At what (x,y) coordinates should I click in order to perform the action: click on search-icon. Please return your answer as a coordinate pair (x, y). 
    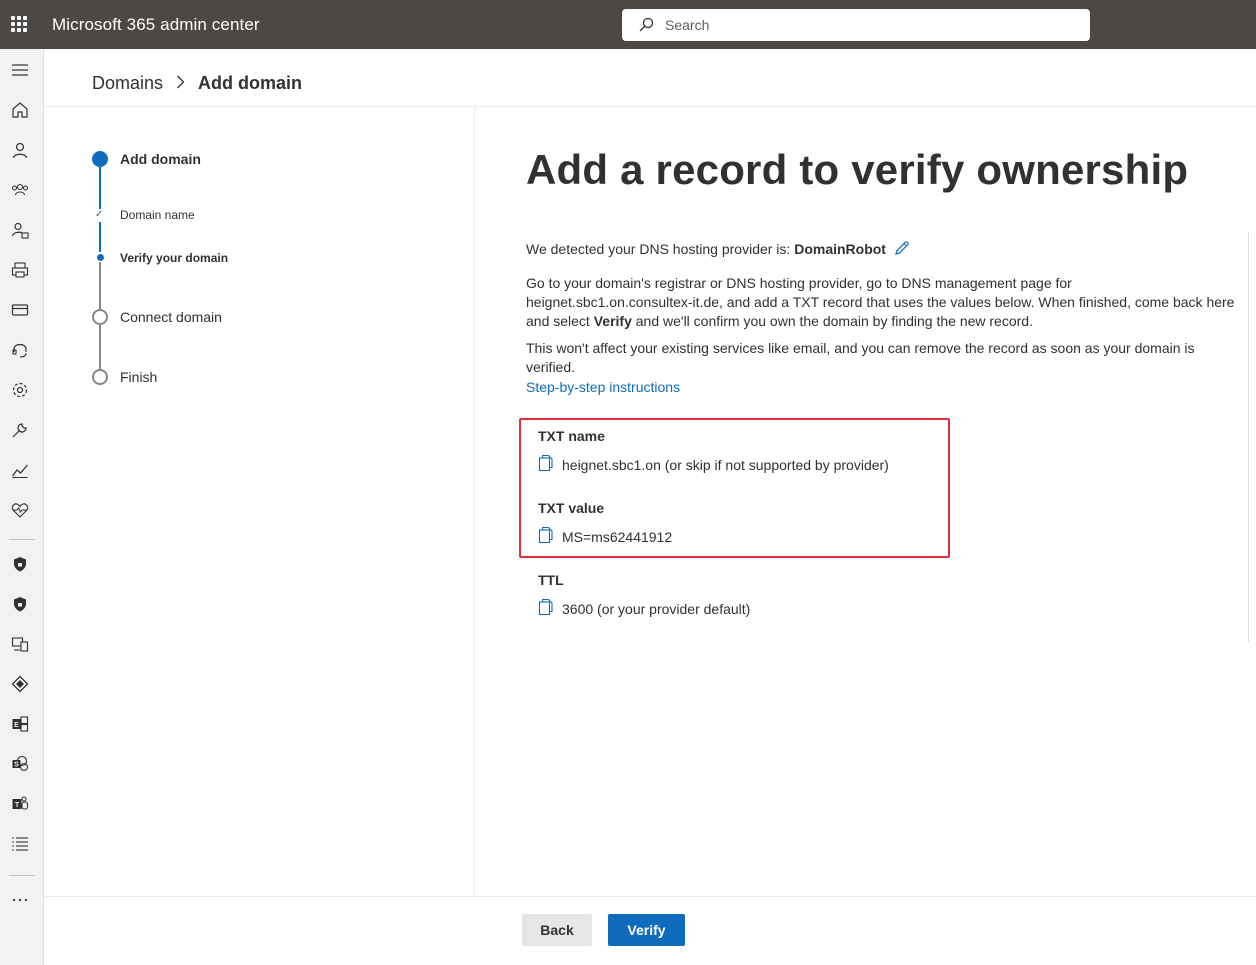
    Looking at the image, I should click on (646, 24).